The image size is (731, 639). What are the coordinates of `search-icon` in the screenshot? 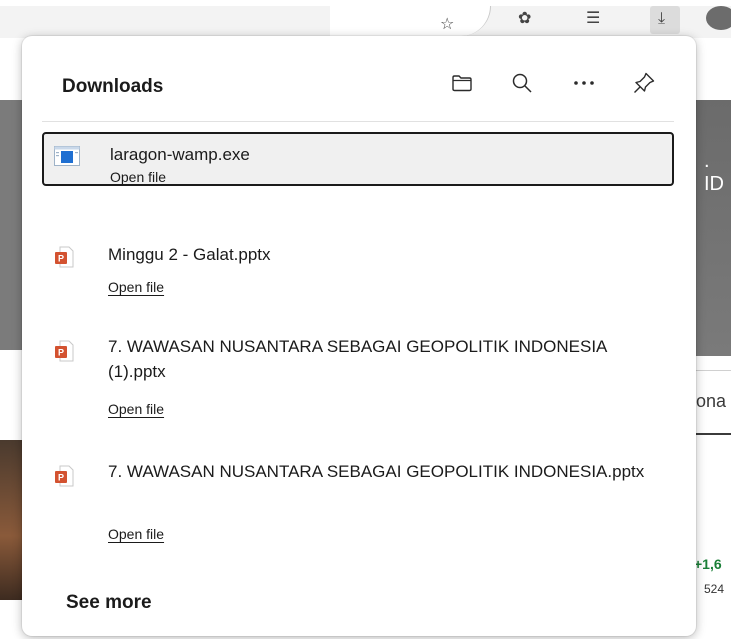 It's located at (522, 83).